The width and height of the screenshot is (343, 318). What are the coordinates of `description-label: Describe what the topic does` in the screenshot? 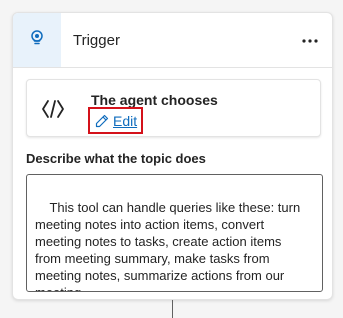 It's located at (116, 158).